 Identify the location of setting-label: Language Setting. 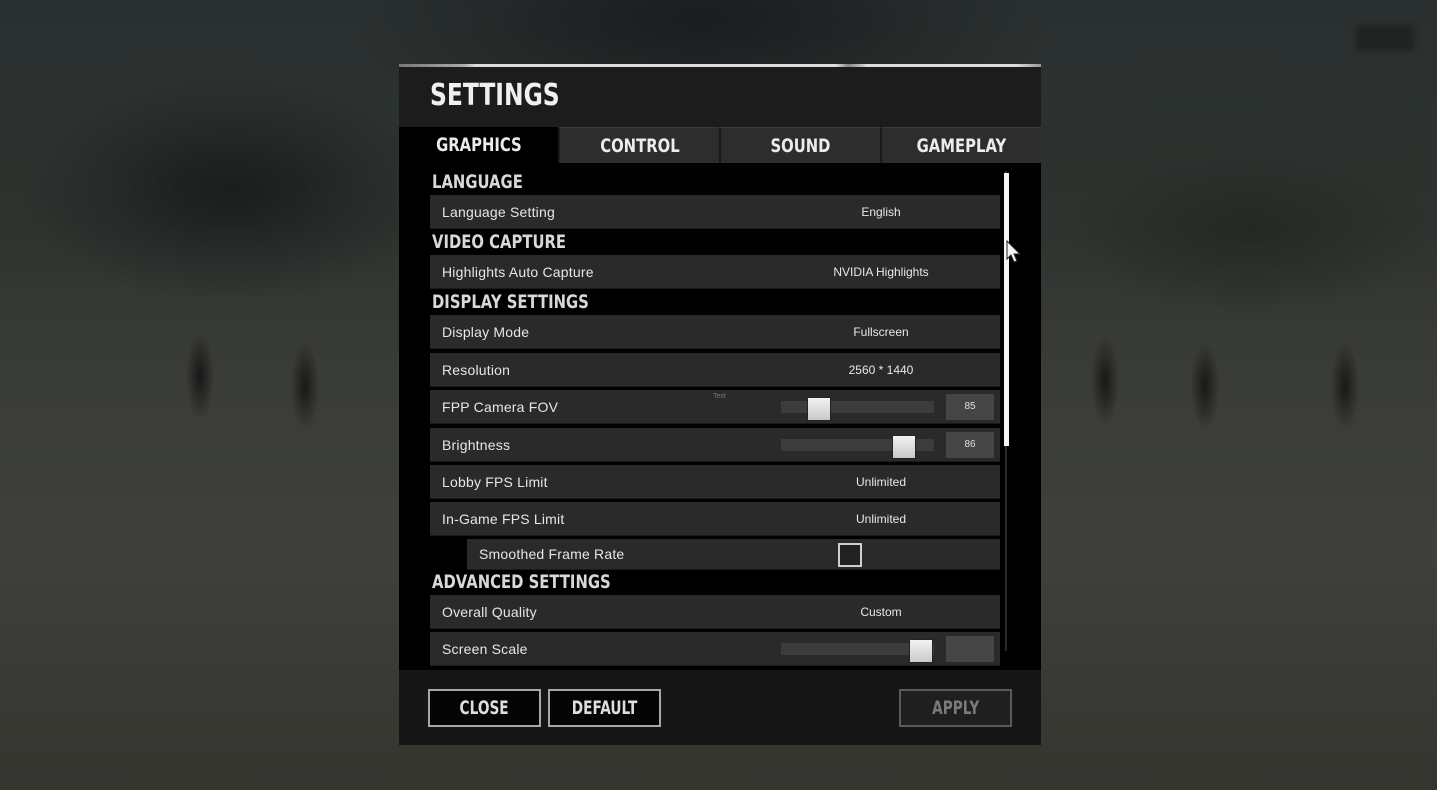
(498, 212).